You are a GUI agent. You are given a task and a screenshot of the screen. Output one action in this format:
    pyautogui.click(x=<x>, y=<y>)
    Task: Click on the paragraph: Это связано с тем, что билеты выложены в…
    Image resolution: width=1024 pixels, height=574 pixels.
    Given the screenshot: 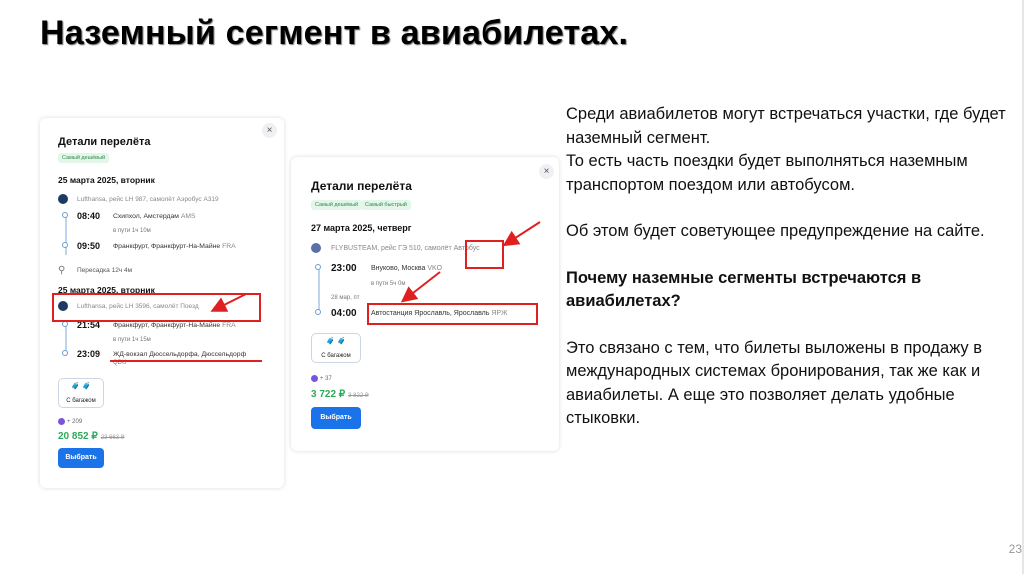 What is the action you would take?
    pyautogui.click(x=774, y=383)
    